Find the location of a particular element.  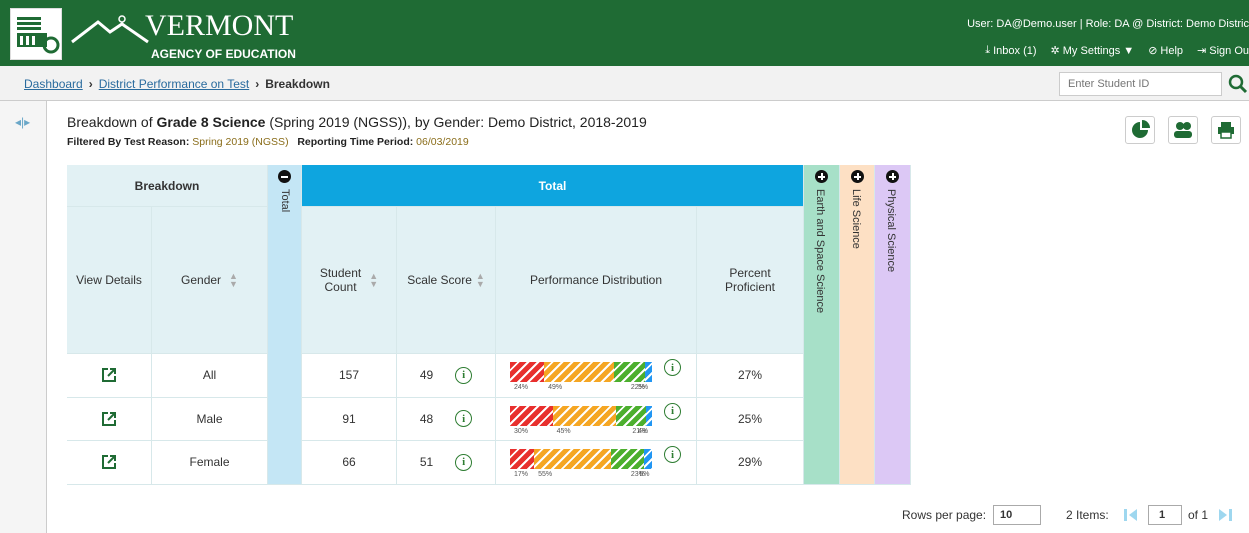

vermont-state-logo is located at coordinates (36, 34).